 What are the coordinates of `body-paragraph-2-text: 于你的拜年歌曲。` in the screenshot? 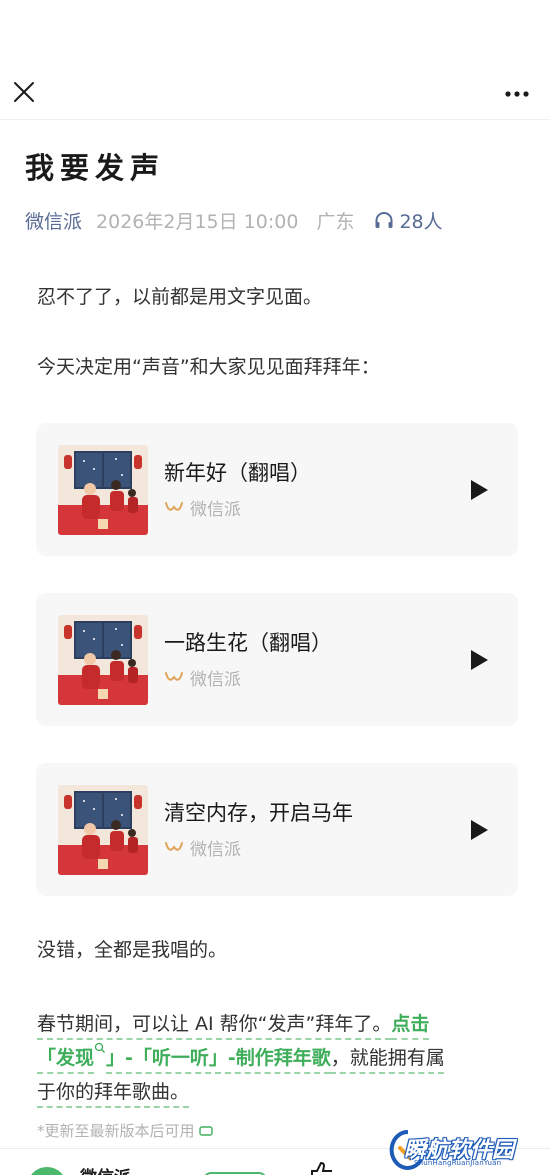 It's located at (113, 1092).